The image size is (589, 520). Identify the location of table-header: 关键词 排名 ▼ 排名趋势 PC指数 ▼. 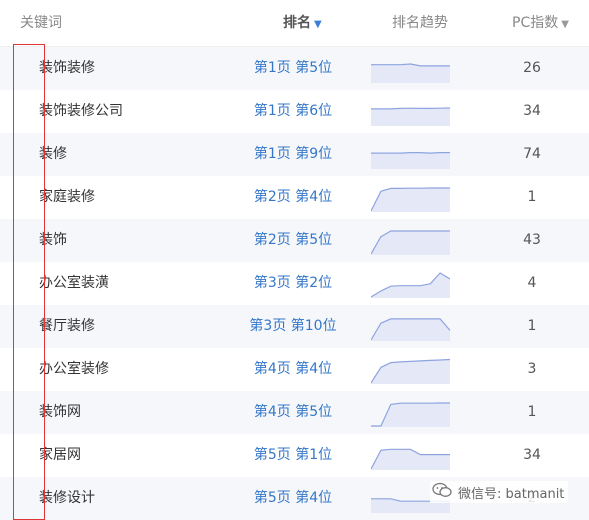
(294, 23).